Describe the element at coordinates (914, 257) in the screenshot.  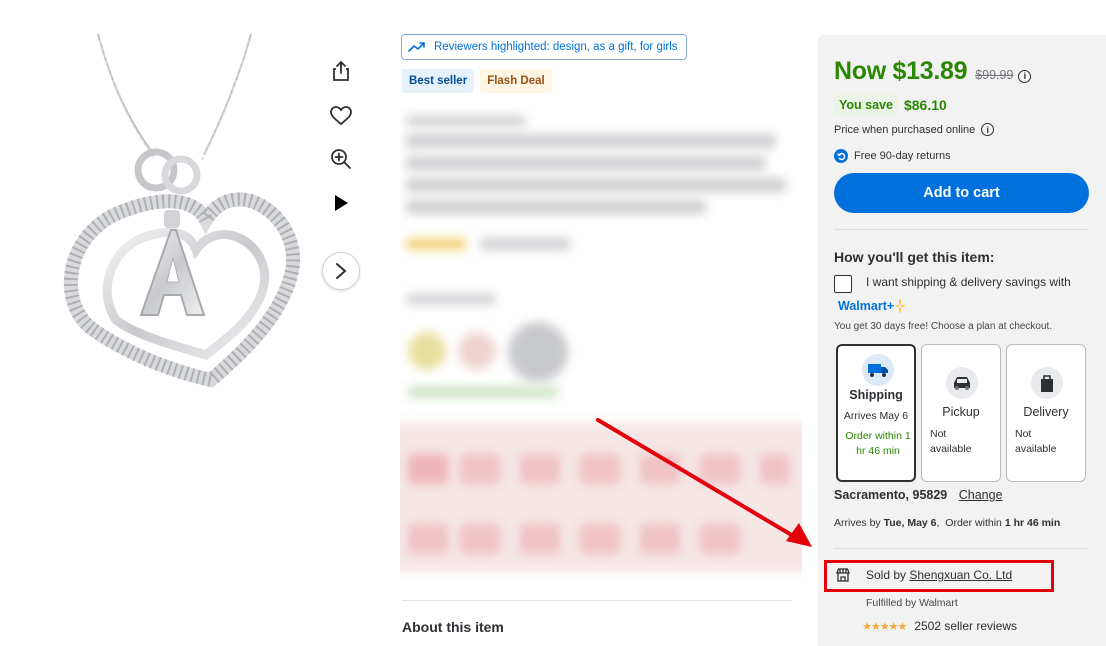
I see `fulfillment-heading: How you'll get this item:` at that location.